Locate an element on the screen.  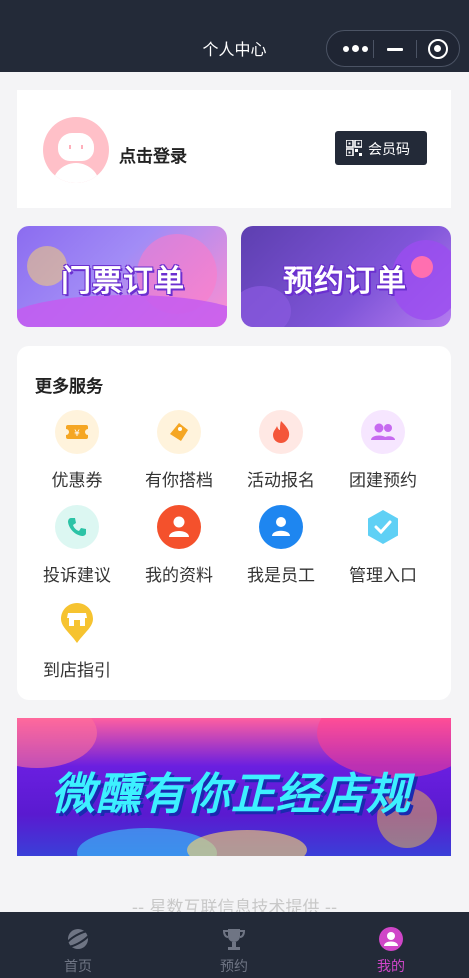
booking-orders-card: 预约订单 is located at coordinates (346, 276).